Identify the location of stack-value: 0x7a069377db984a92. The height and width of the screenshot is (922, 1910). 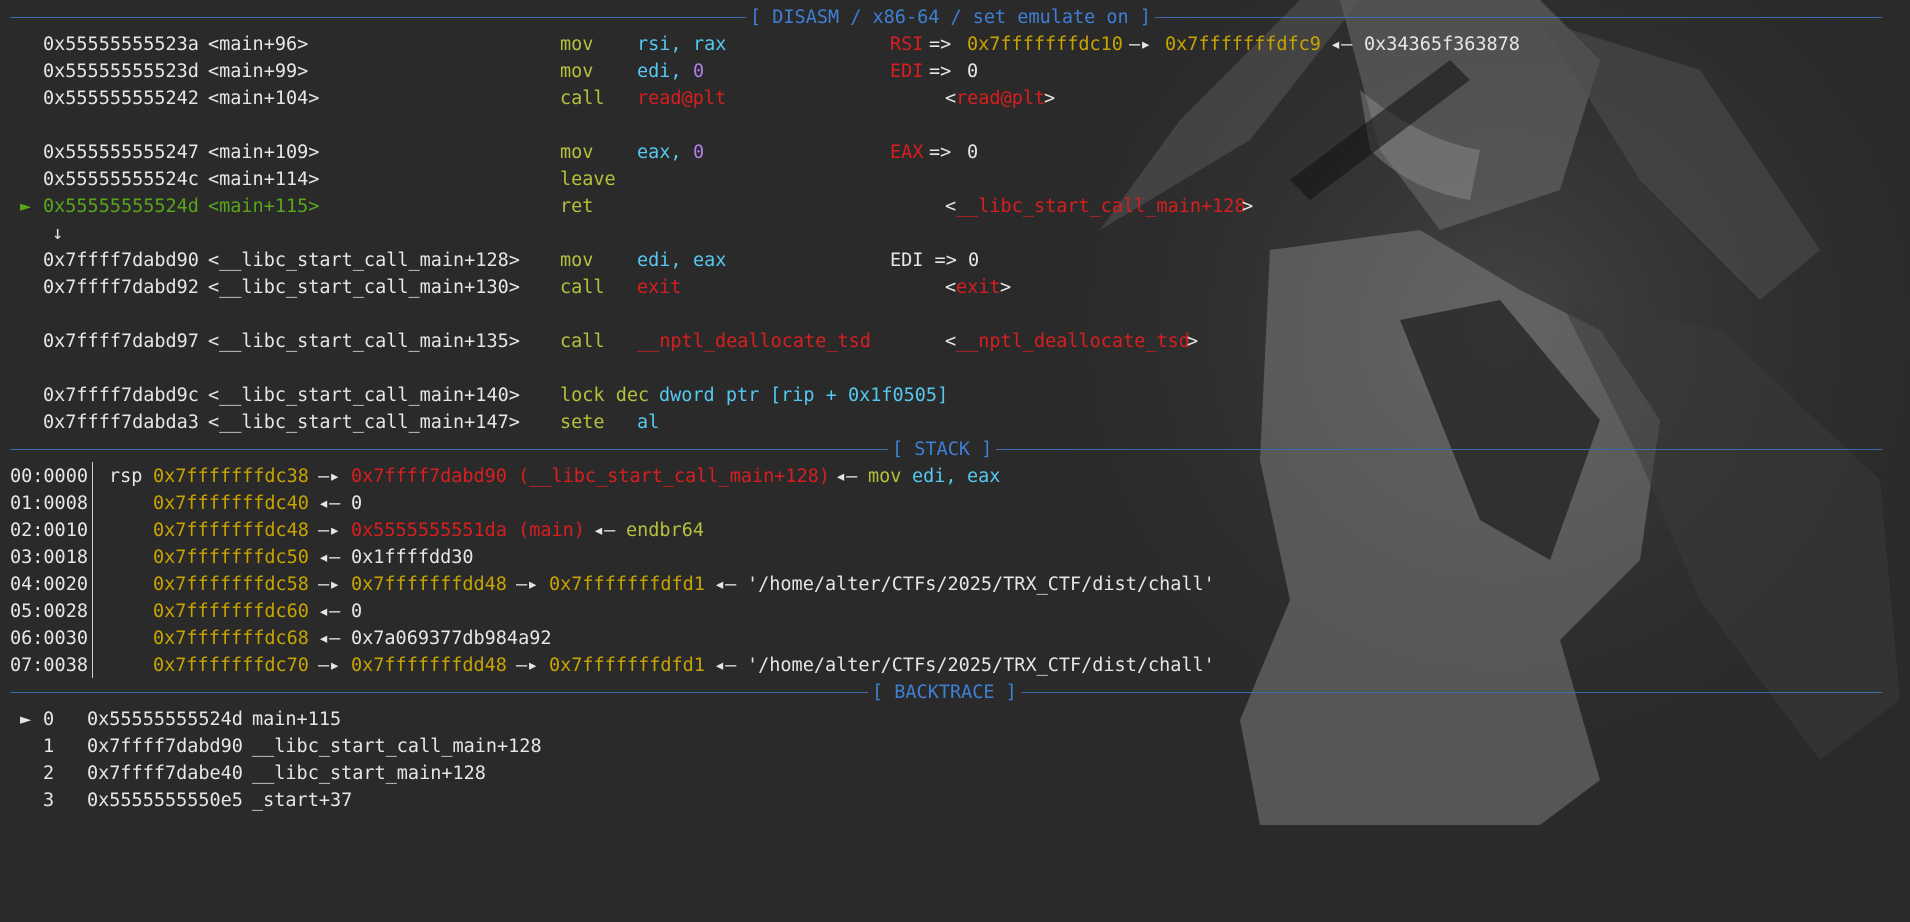
(451, 638).